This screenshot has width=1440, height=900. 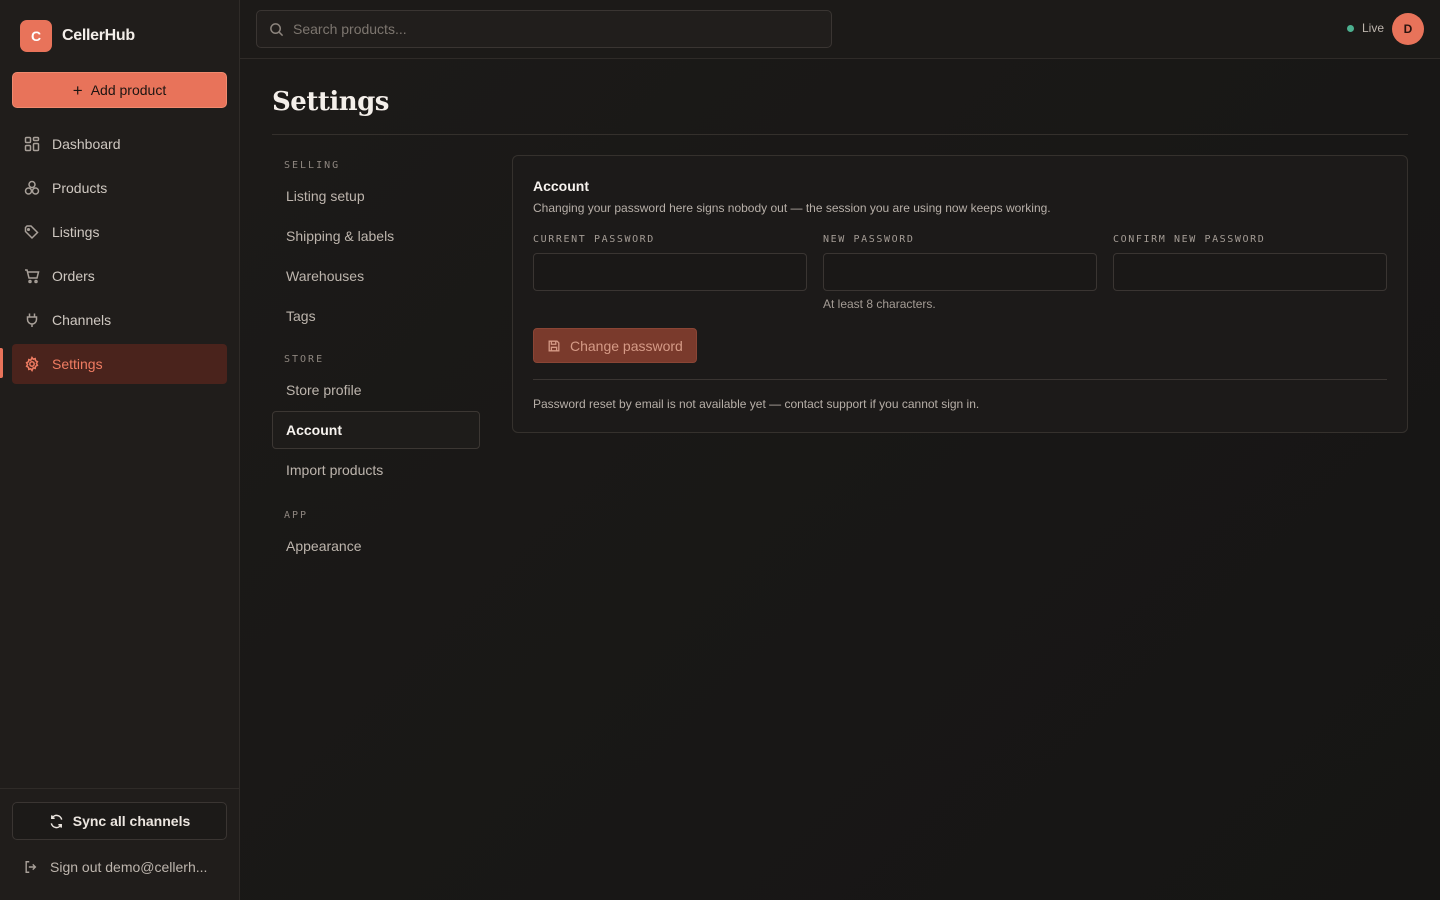 I want to click on sidebar-item-label: Listings, so click(x=76, y=232).